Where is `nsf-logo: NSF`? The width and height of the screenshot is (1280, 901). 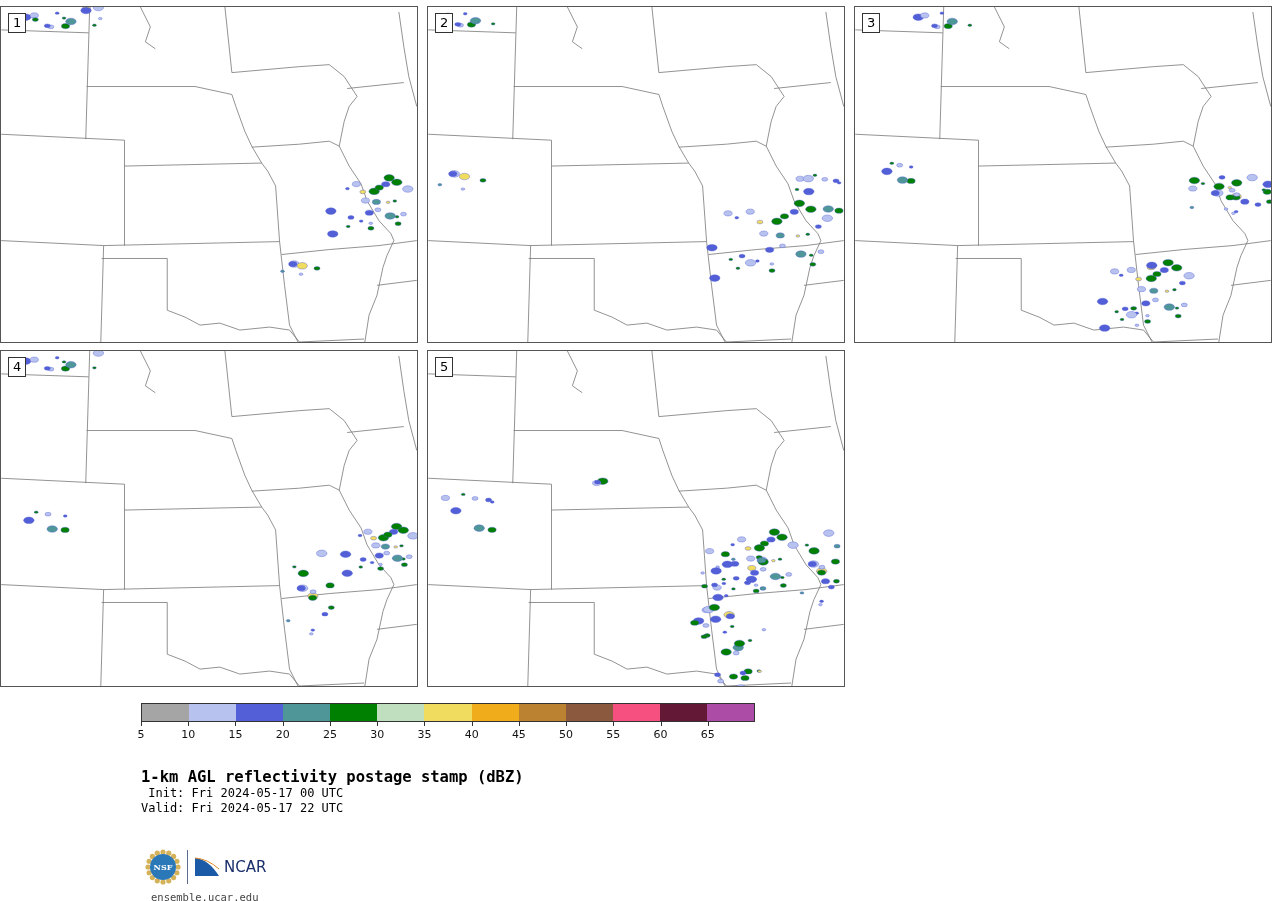 nsf-logo: NSF is located at coordinates (163, 867).